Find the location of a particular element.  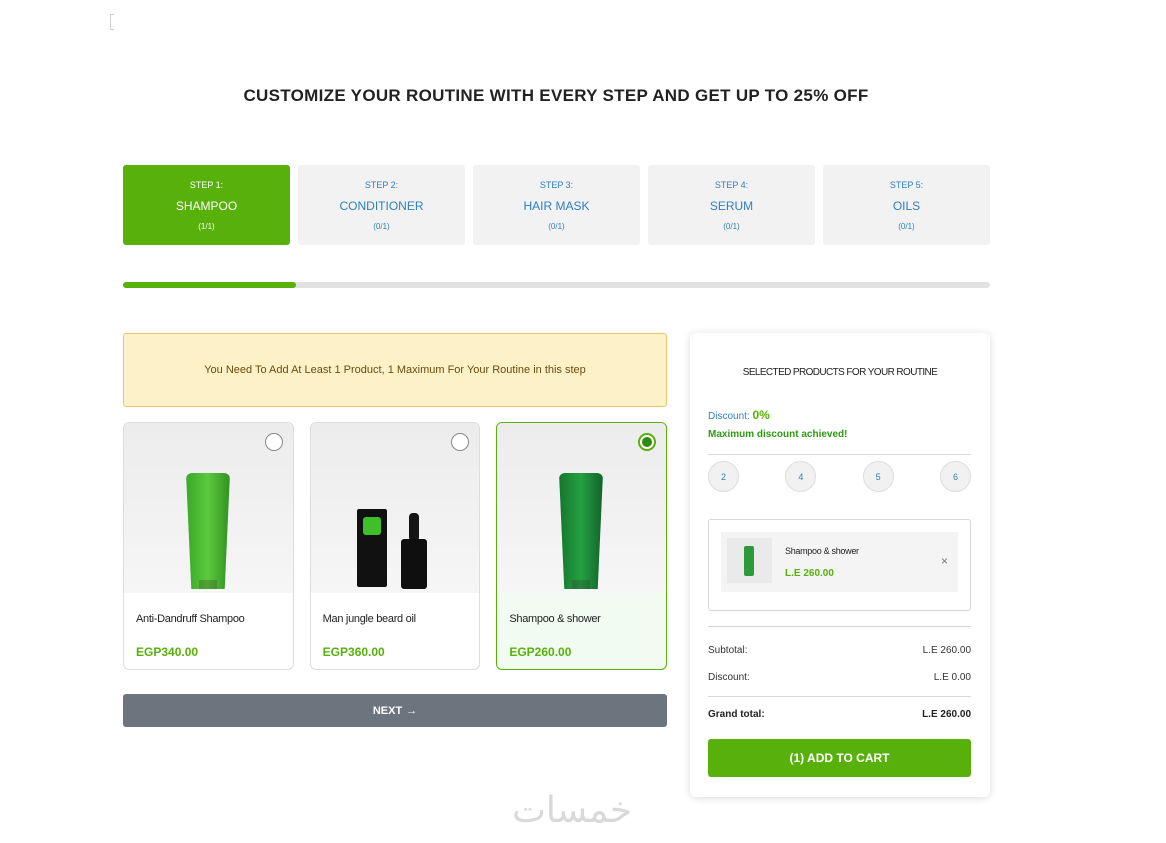

product-price: EGP340.00 is located at coordinates (167, 652).